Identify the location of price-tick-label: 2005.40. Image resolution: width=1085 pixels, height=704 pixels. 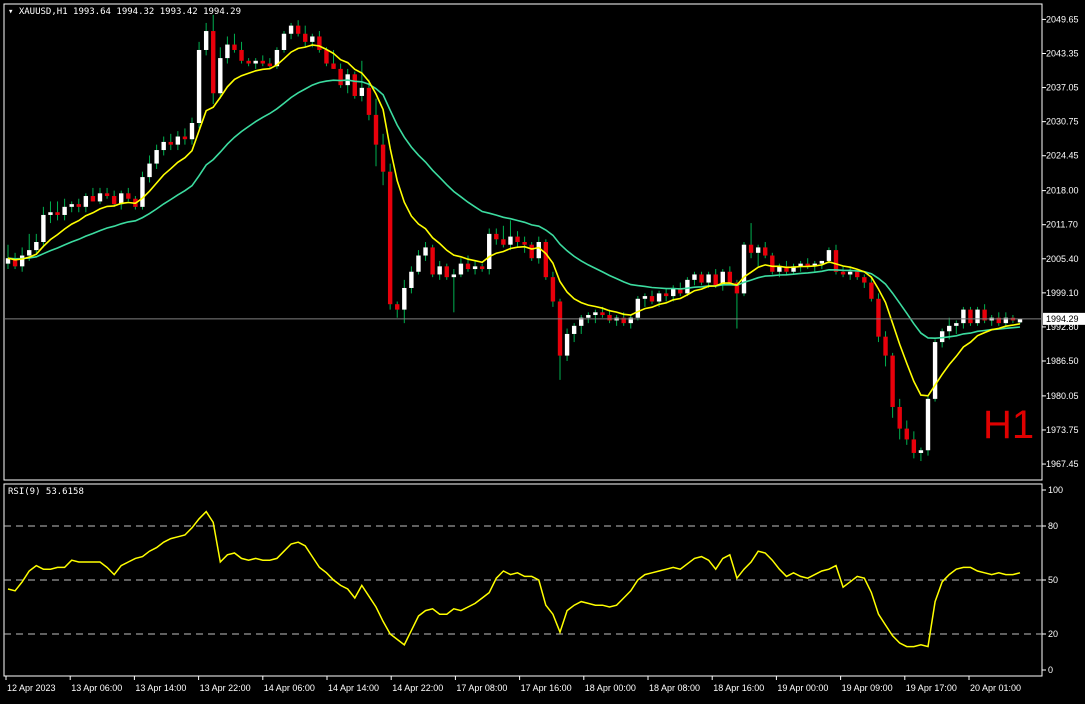
(1062, 259).